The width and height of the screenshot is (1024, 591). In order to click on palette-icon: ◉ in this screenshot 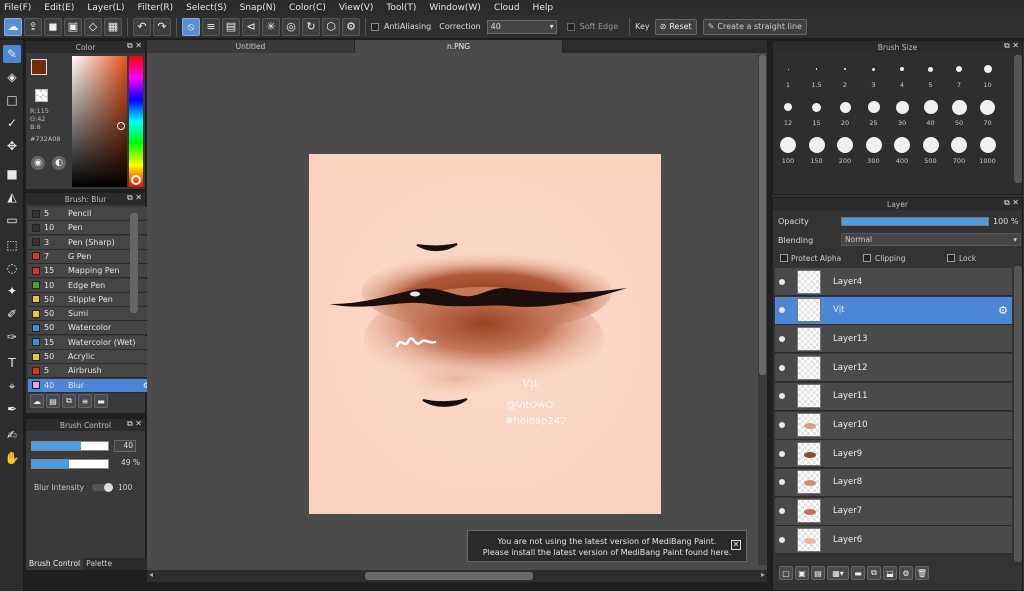, I will do `click(38, 163)`.